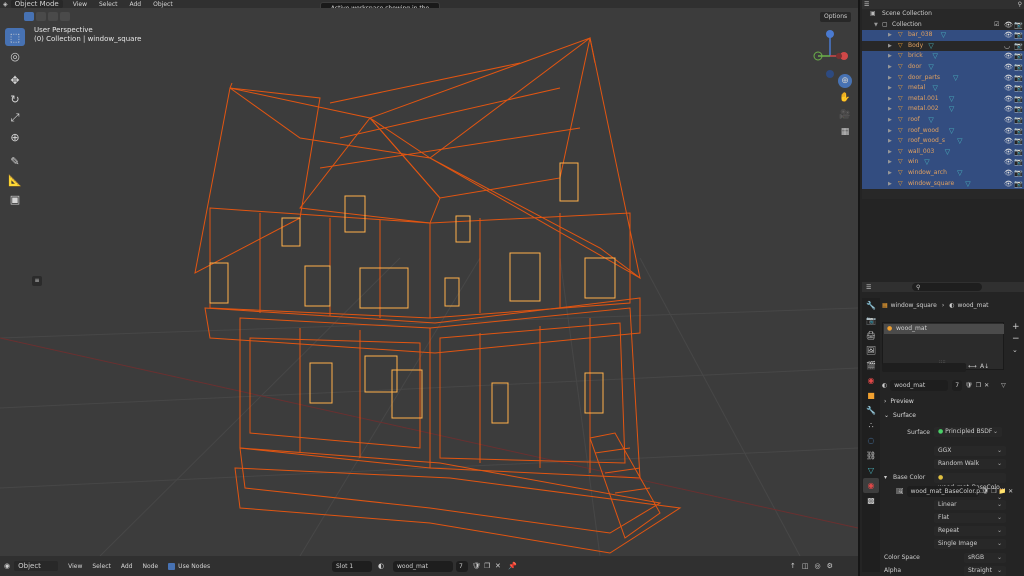  What do you see at coordinates (943, 88) in the screenshot?
I see `outliner-item: ▶ ▽ metal ▽ 👁 📷` at bounding box center [943, 88].